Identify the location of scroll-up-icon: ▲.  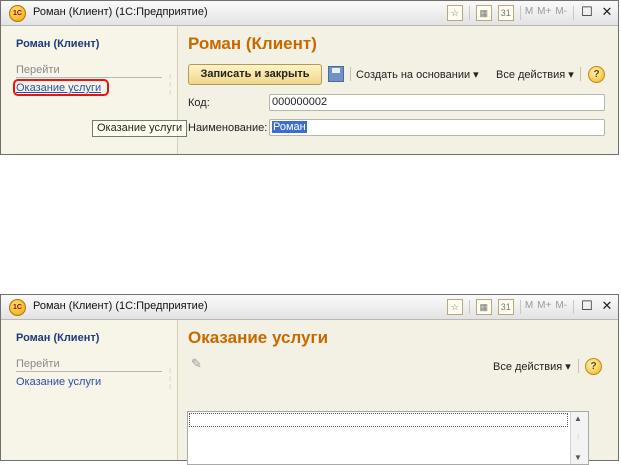
(578, 418).